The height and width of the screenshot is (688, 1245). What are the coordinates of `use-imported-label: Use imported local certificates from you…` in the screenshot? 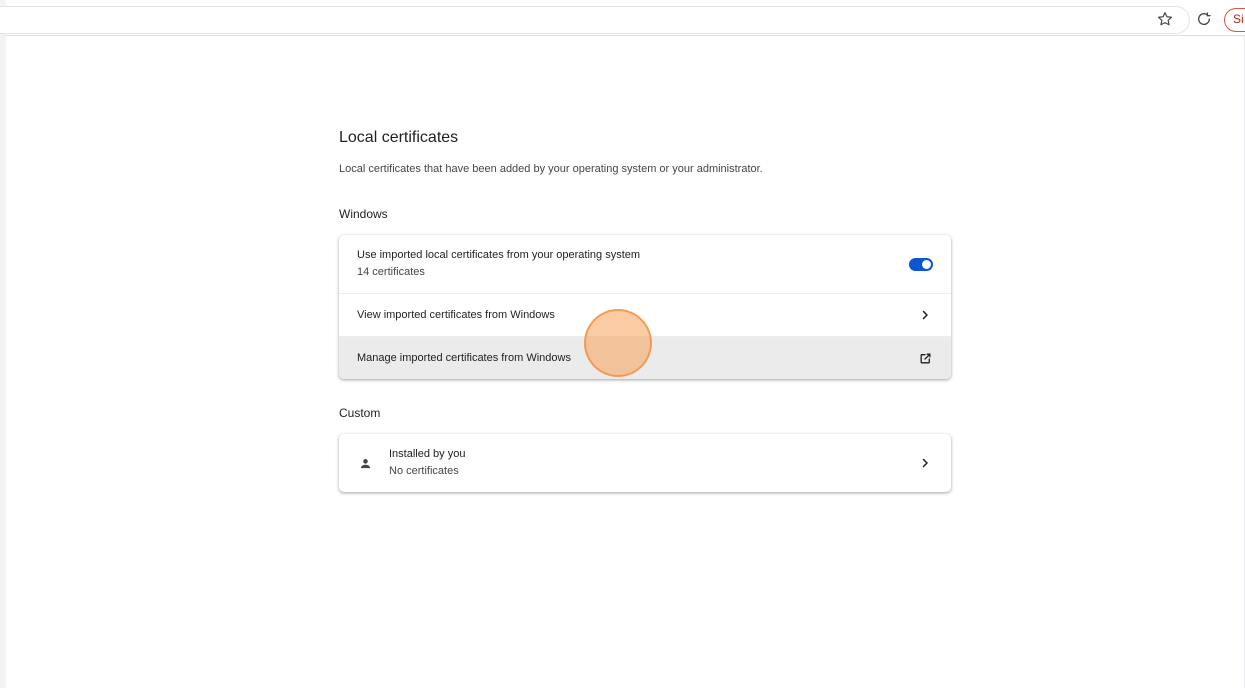 It's located at (499, 255).